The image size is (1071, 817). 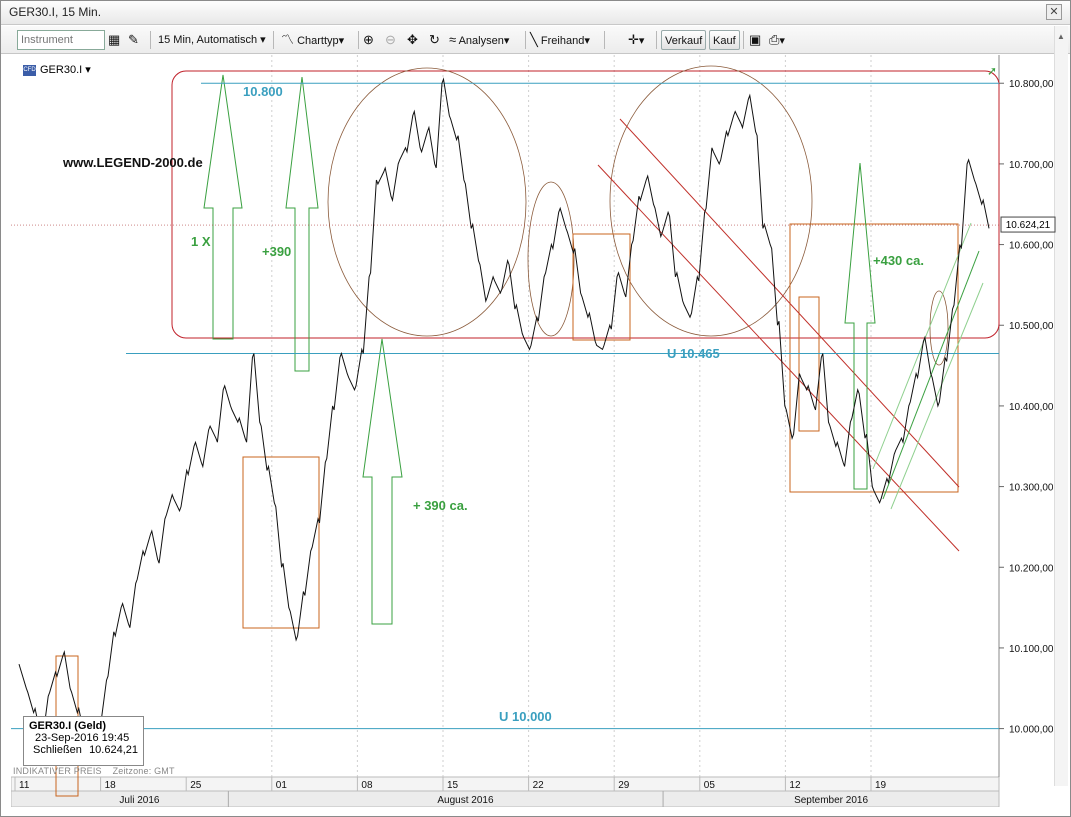 I want to click on instrument-name: GER30.I, so click(x=61, y=70).